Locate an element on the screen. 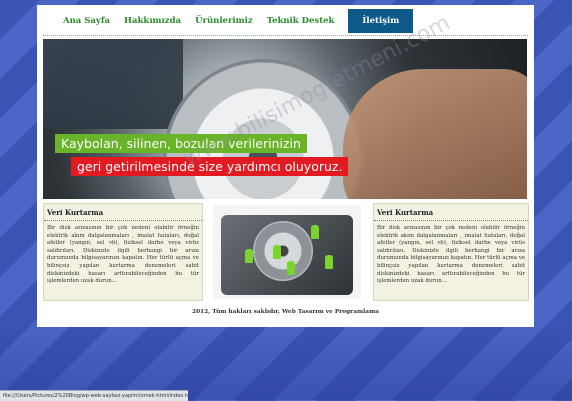  nav-divider is located at coordinates (285, 35).